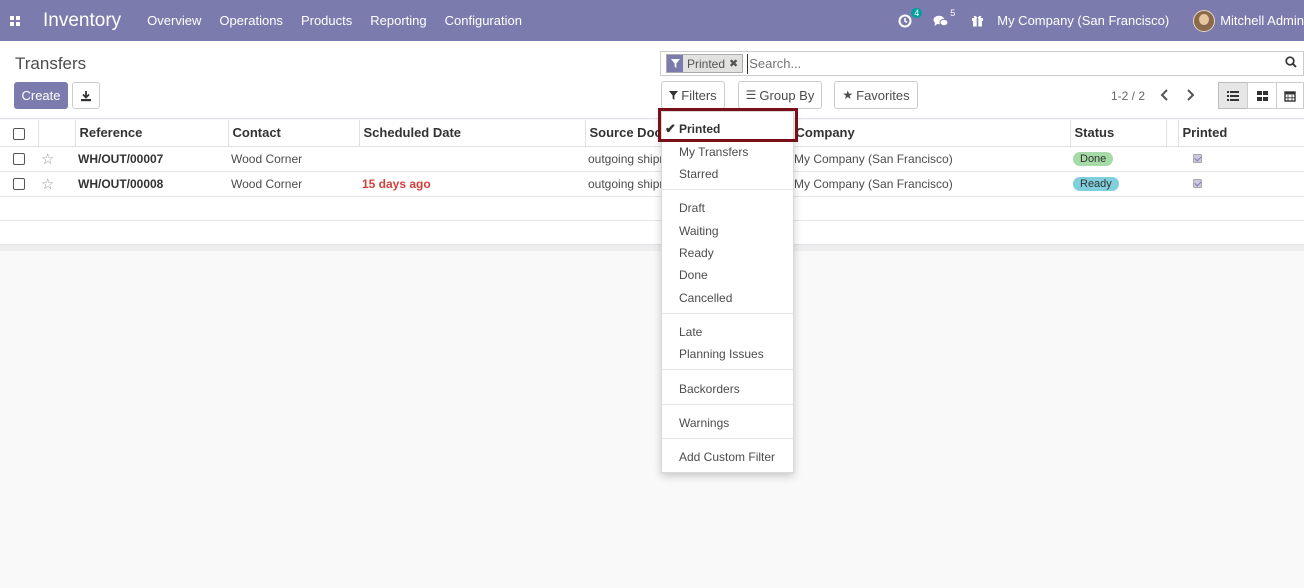  Describe the element at coordinates (751, 95) in the screenshot. I see `bars-icon: ☰` at that location.